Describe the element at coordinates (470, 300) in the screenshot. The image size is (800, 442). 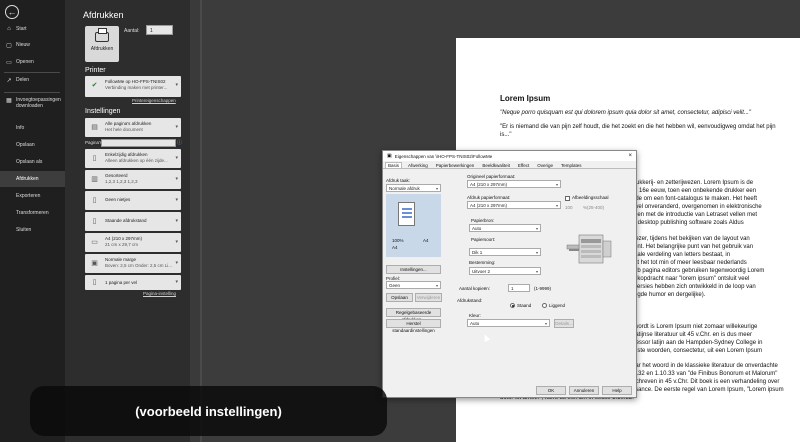
I see `orientation-label: Afdrukstand:` at that location.